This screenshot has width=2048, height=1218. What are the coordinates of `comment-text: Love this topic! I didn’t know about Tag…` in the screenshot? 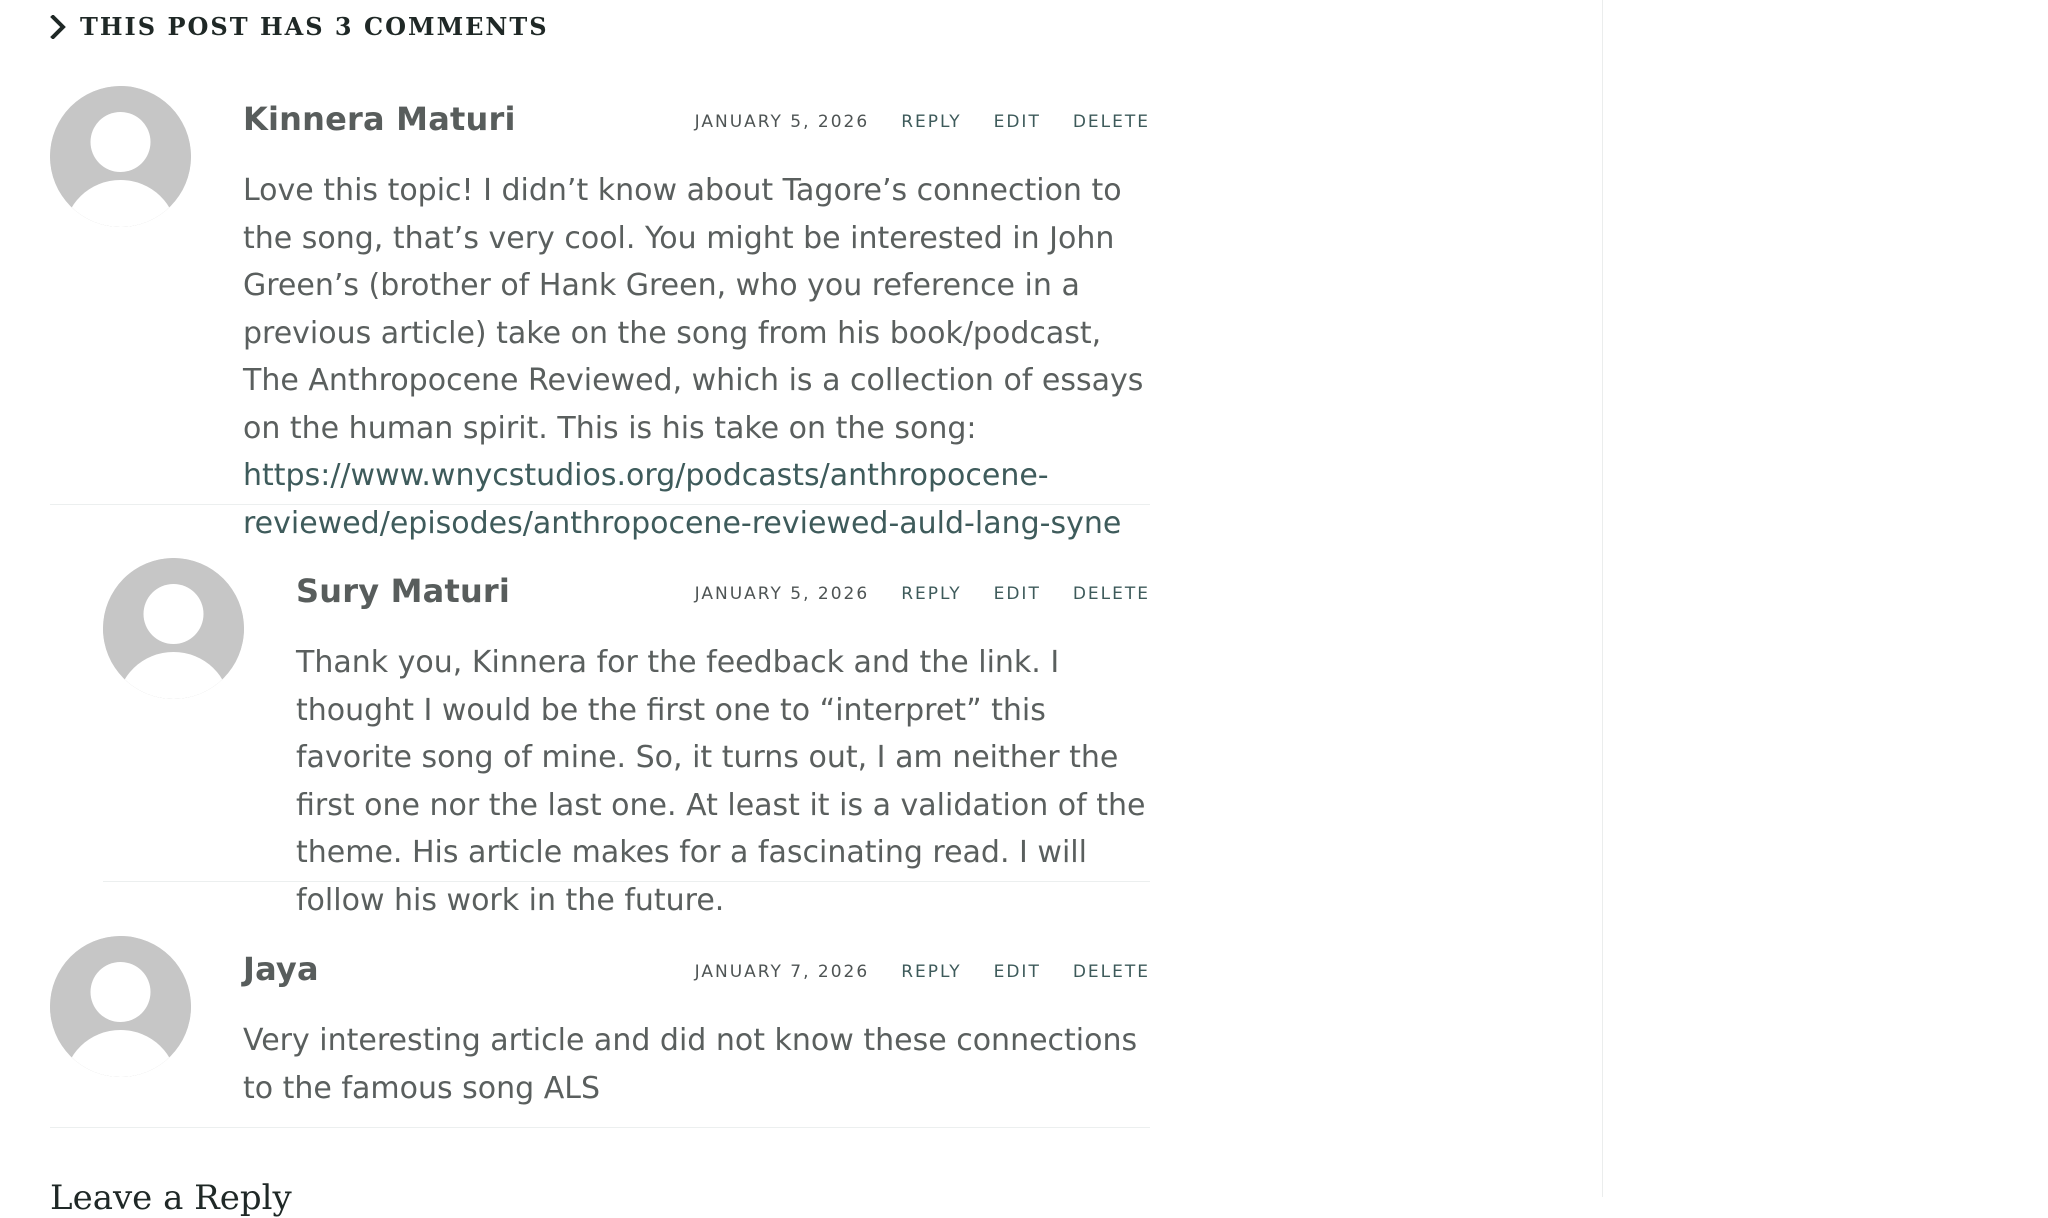 It's located at (696, 357).